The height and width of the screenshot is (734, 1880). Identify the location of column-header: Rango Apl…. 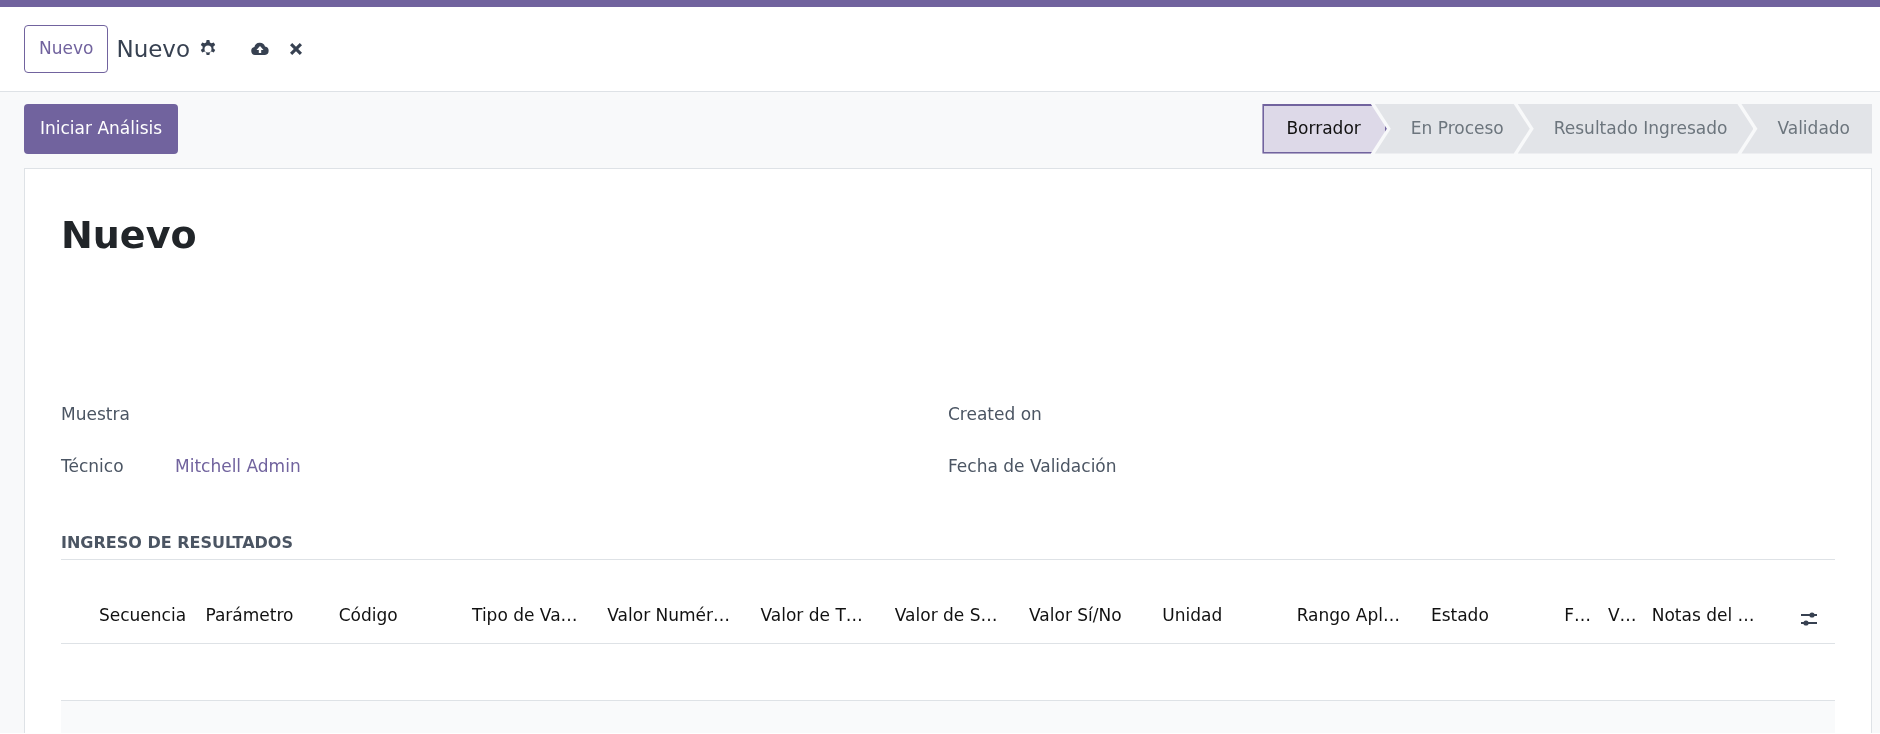
(1363, 616).